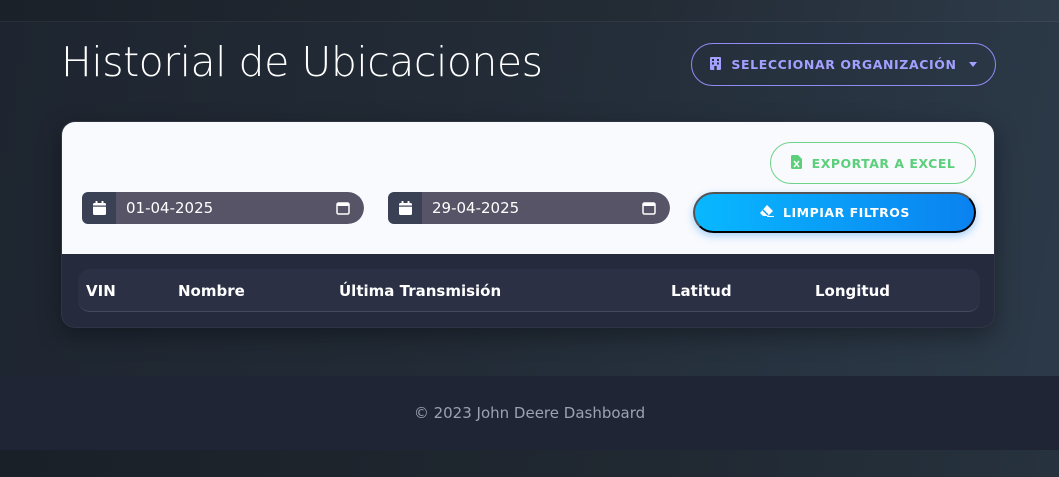 Image resolution: width=1059 pixels, height=477 pixels. What do you see at coordinates (846, 212) in the screenshot?
I see `clear-filters-label: LIMPIAR FILTROS` at bounding box center [846, 212].